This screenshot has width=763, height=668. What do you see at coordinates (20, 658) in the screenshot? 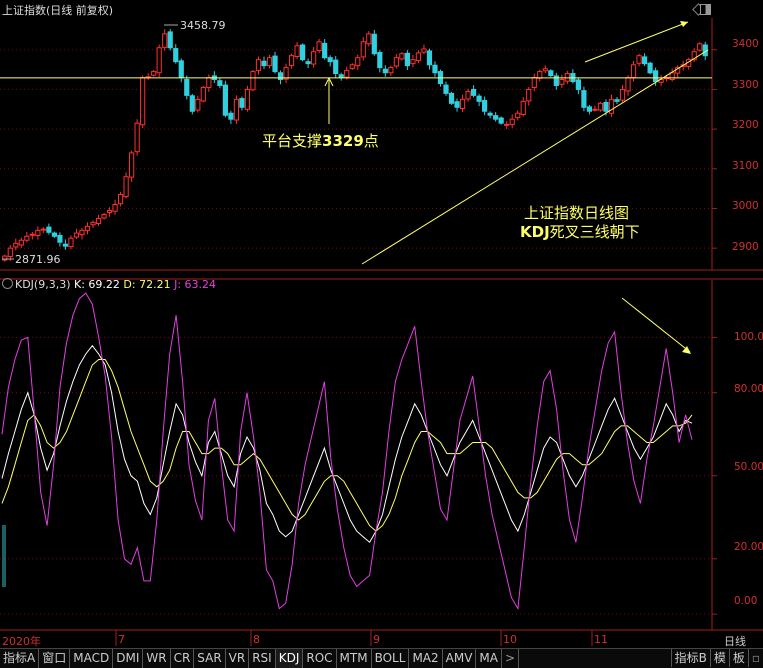
I see `tab-indicator-a: 指标A` at bounding box center [20, 658].